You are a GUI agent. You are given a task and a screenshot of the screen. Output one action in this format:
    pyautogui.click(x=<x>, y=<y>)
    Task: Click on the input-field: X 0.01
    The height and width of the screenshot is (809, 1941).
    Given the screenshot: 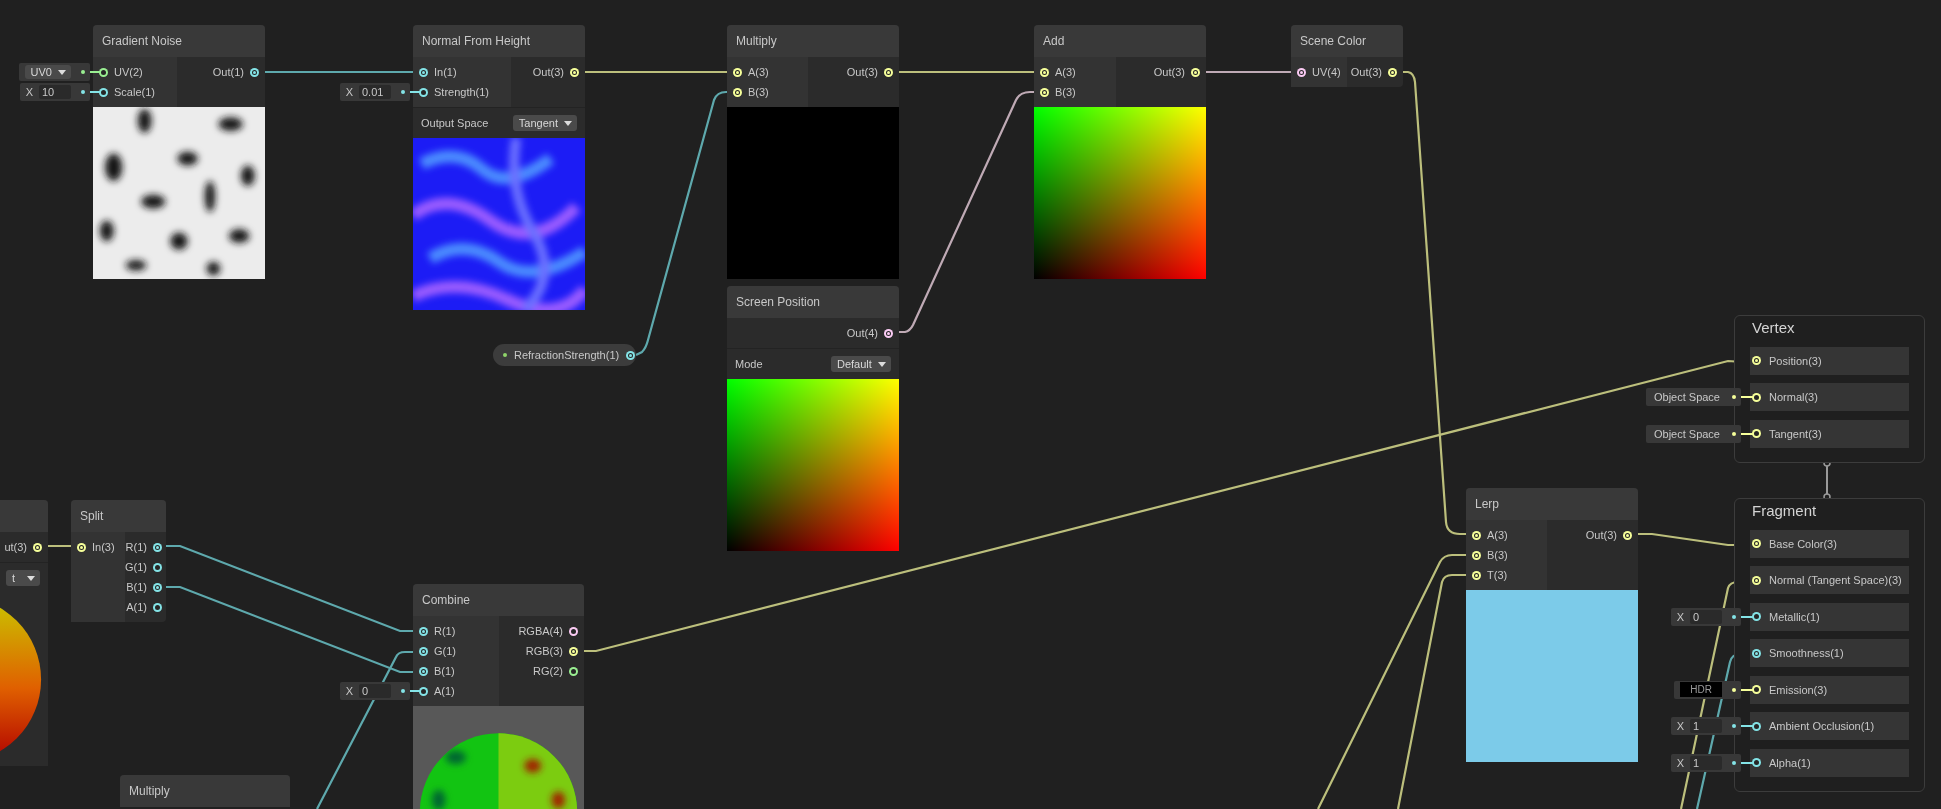 What is the action you would take?
    pyautogui.click(x=374, y=92)
    